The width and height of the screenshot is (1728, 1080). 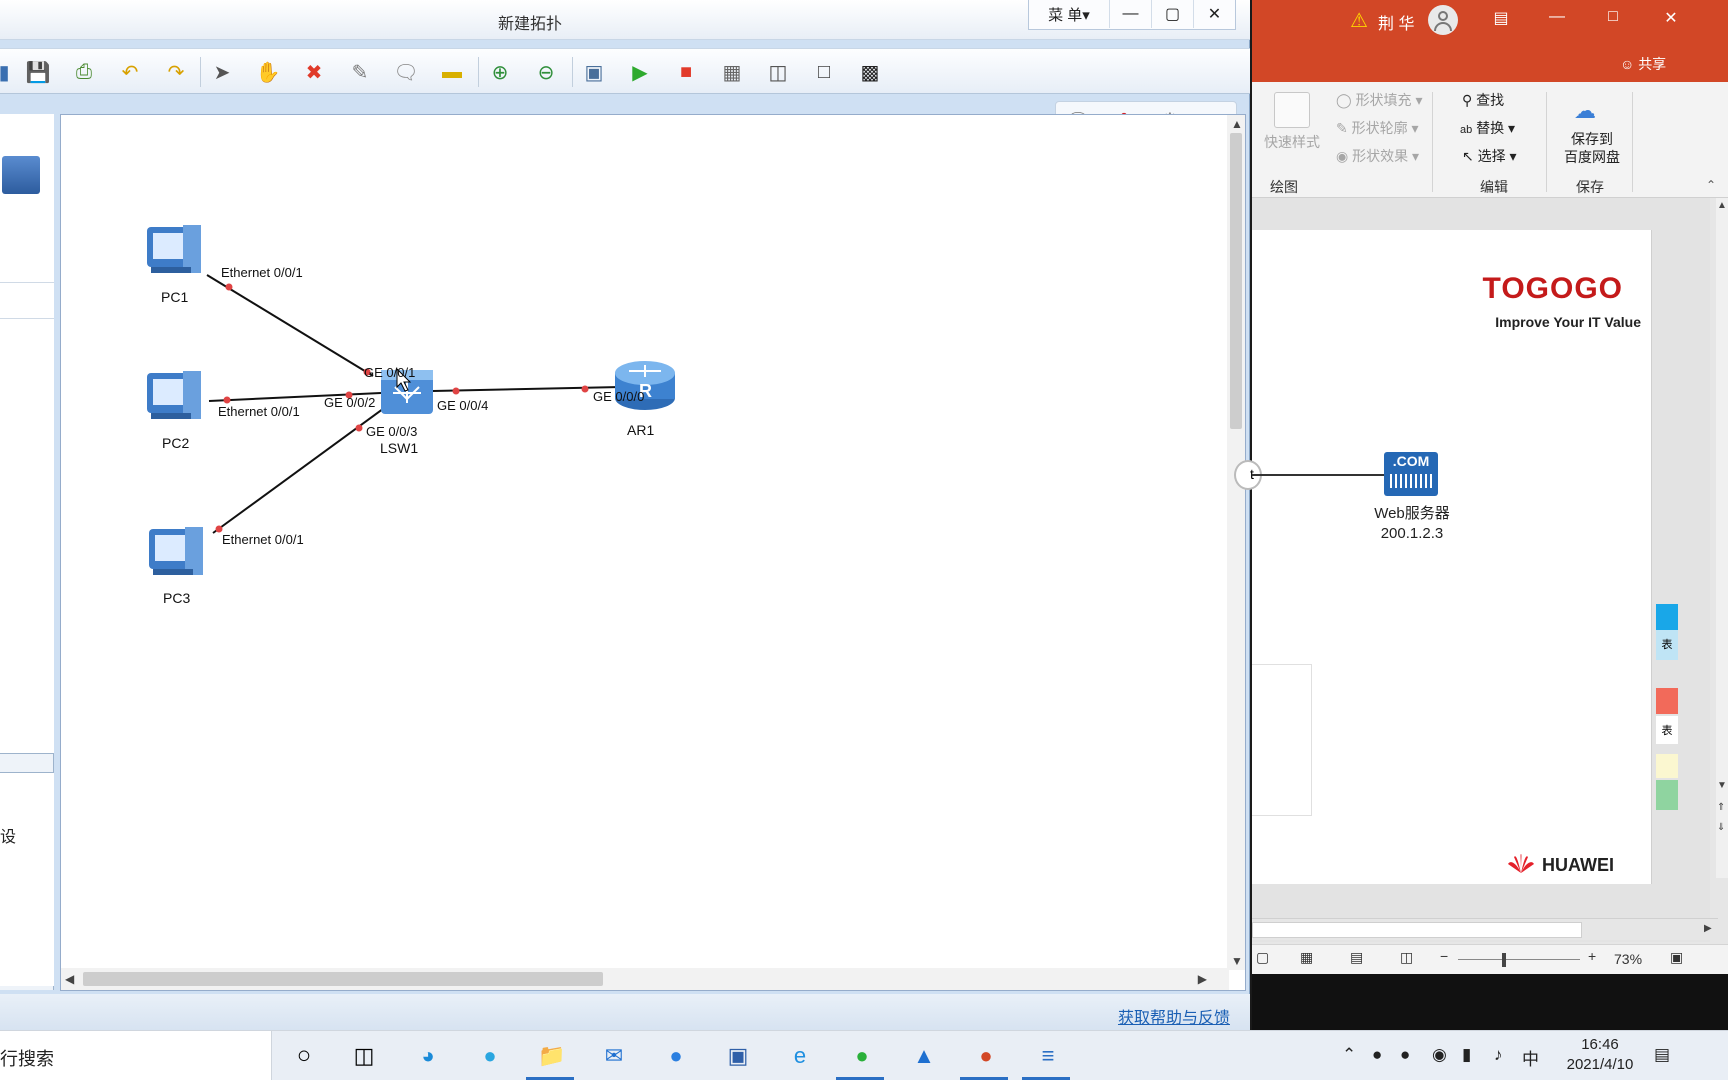 I want to click on task-view-icon: ◫, so click(x=364, y=1056).